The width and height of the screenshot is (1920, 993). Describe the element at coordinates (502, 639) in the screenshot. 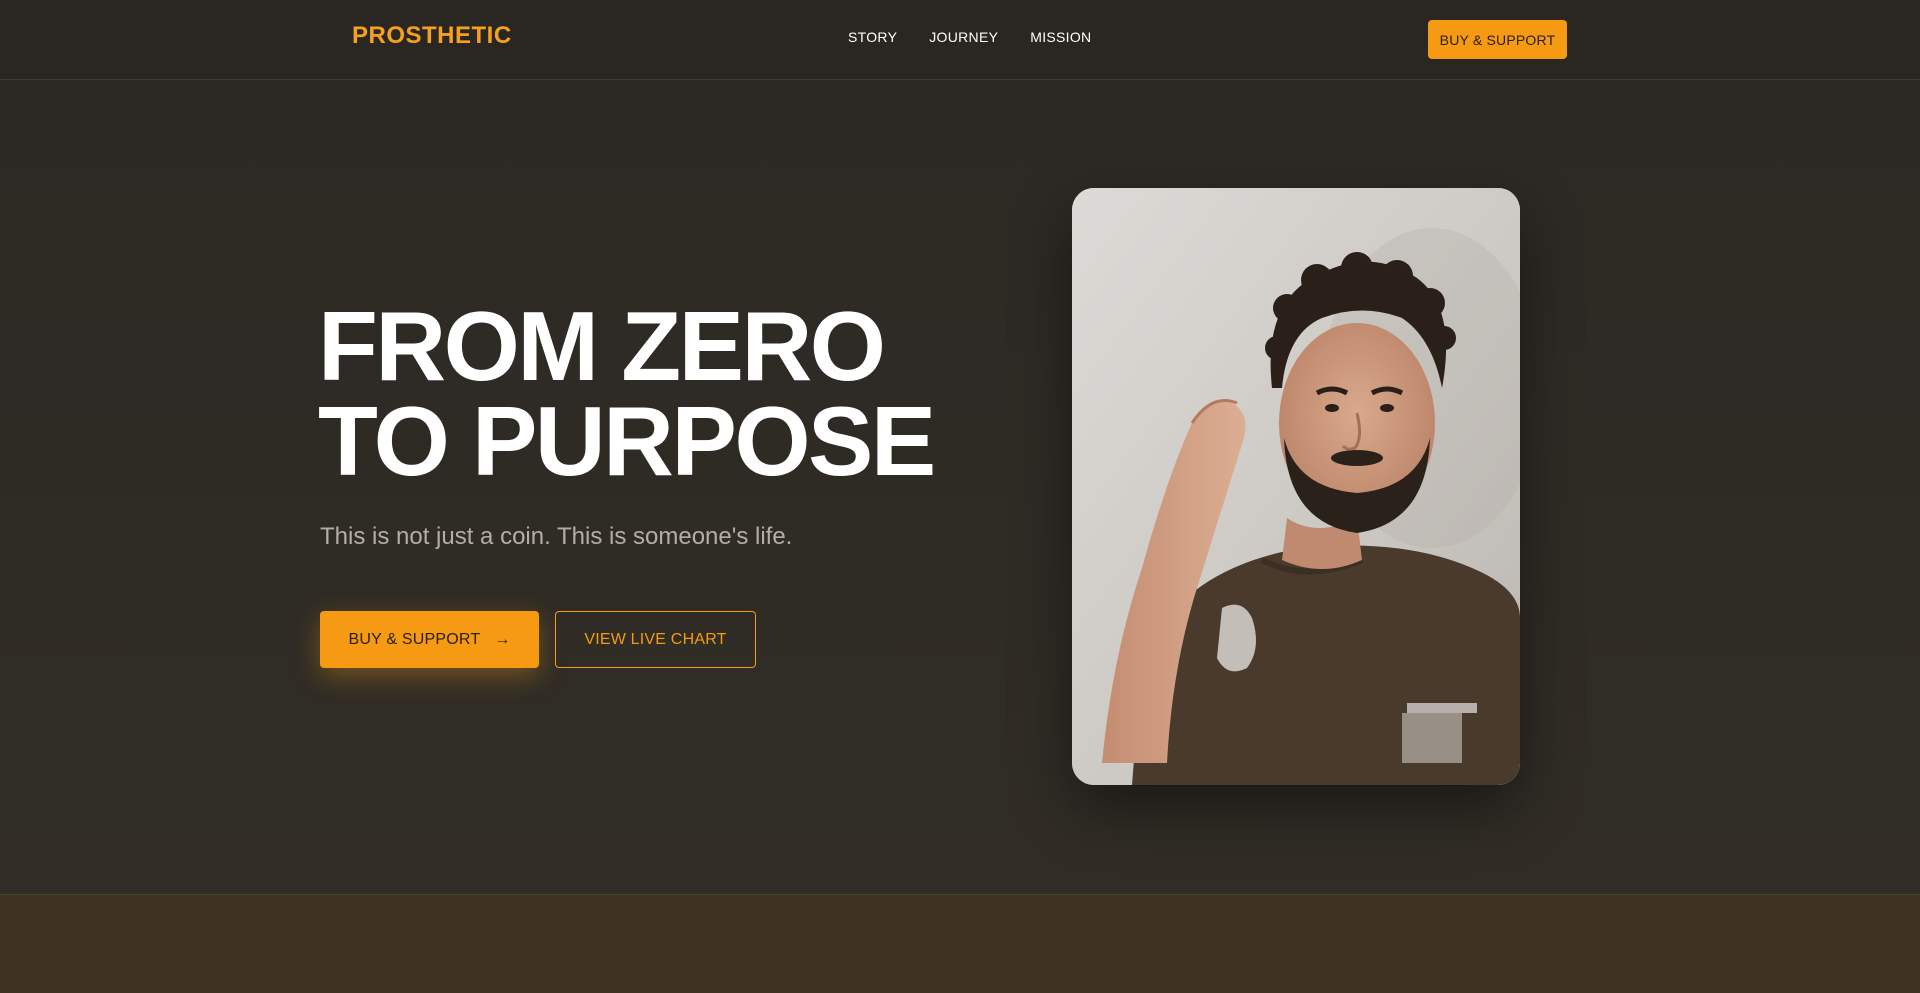

I see `arrow-right-icon: →` at that location.